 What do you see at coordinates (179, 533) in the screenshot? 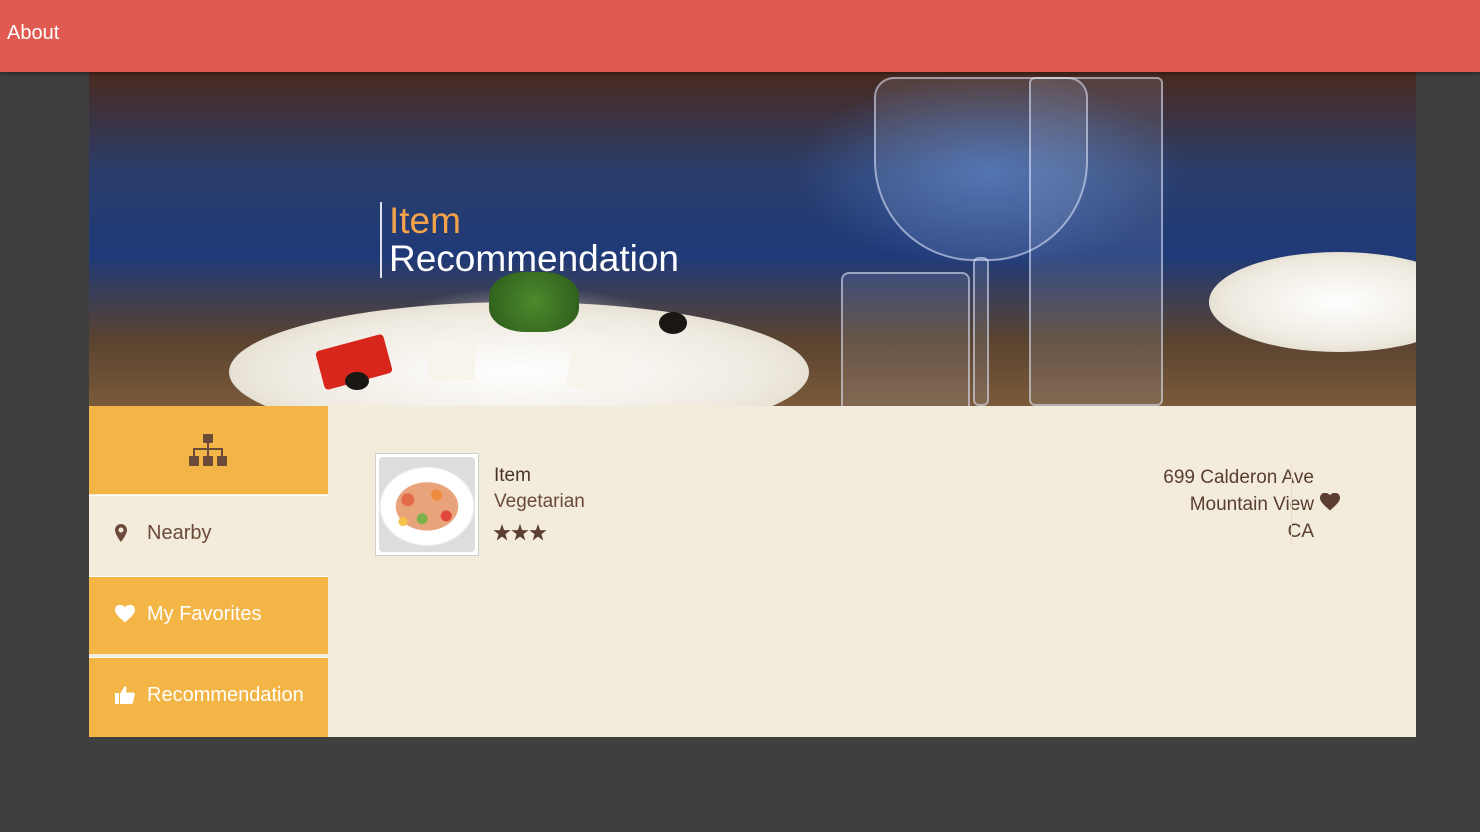
I see `sidebar-item-label: Nearby` at bounding box center [179, 533].